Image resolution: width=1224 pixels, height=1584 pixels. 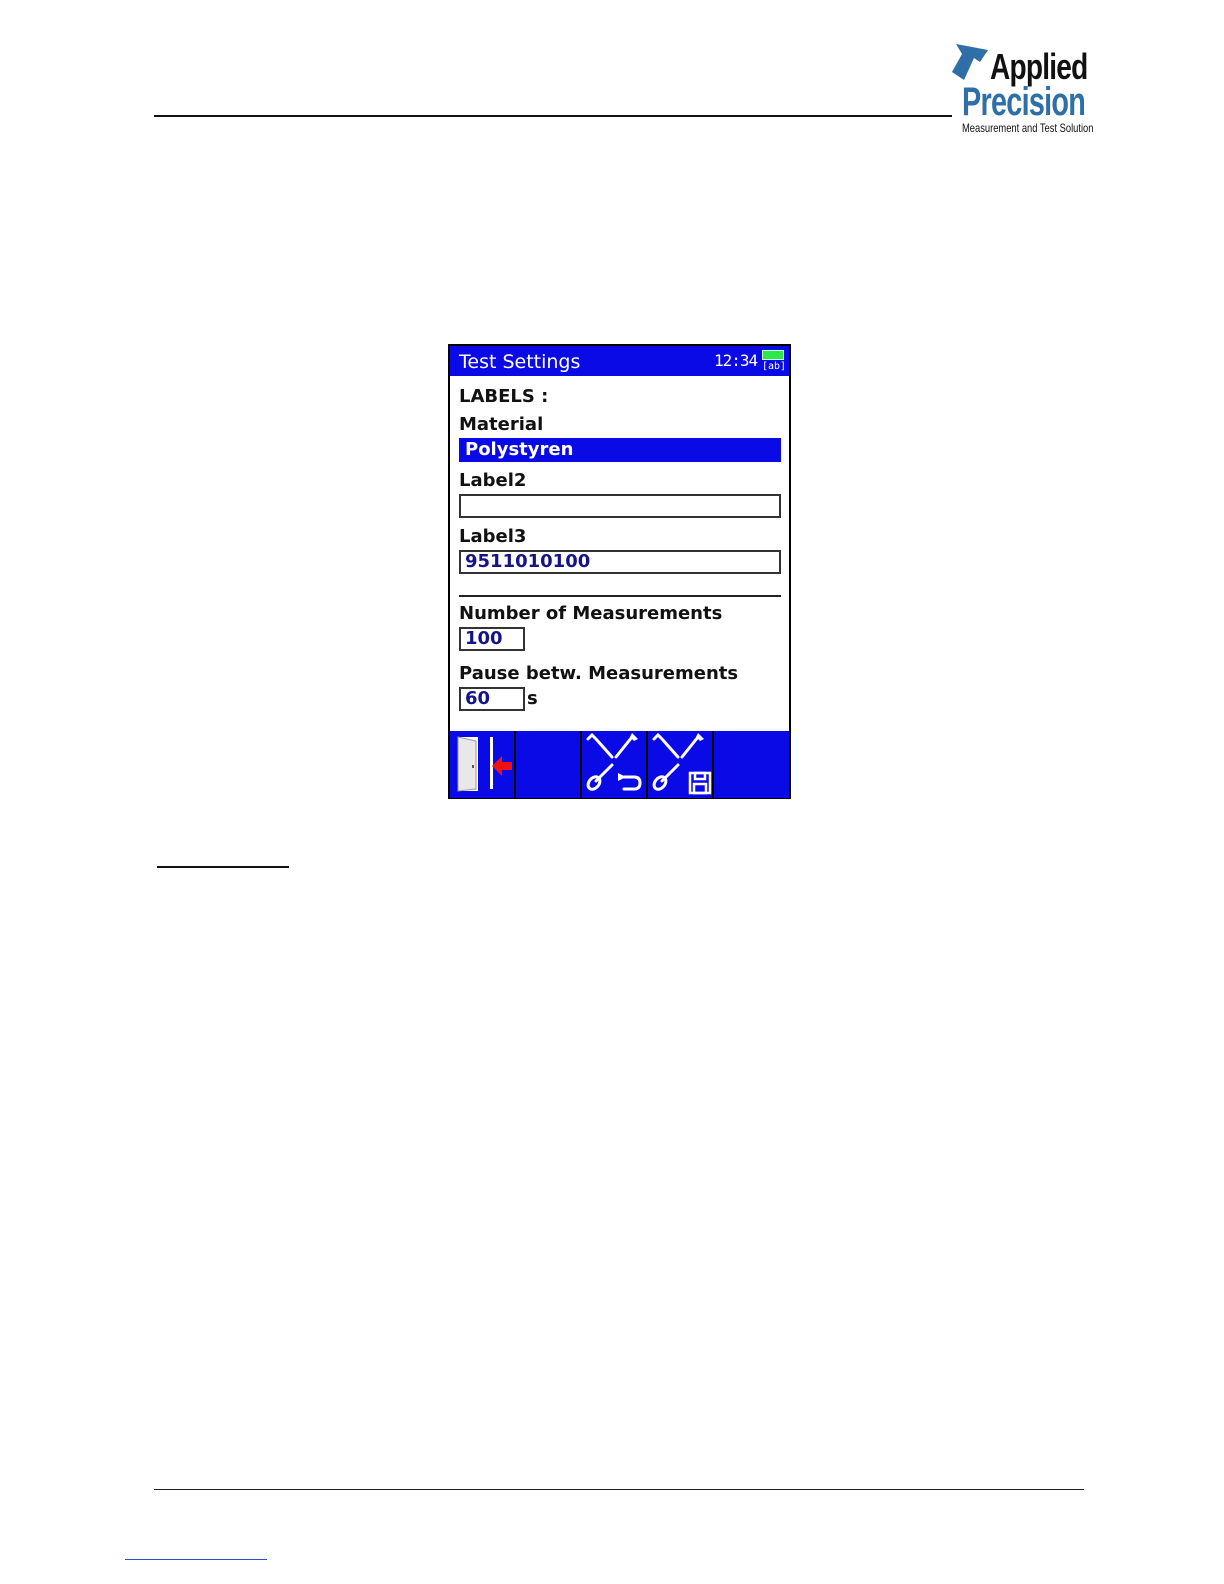 What do you see at coordinates (532, 698) in the screenshot?
I see `pause-unit: s` at bounding box center [532, 698].